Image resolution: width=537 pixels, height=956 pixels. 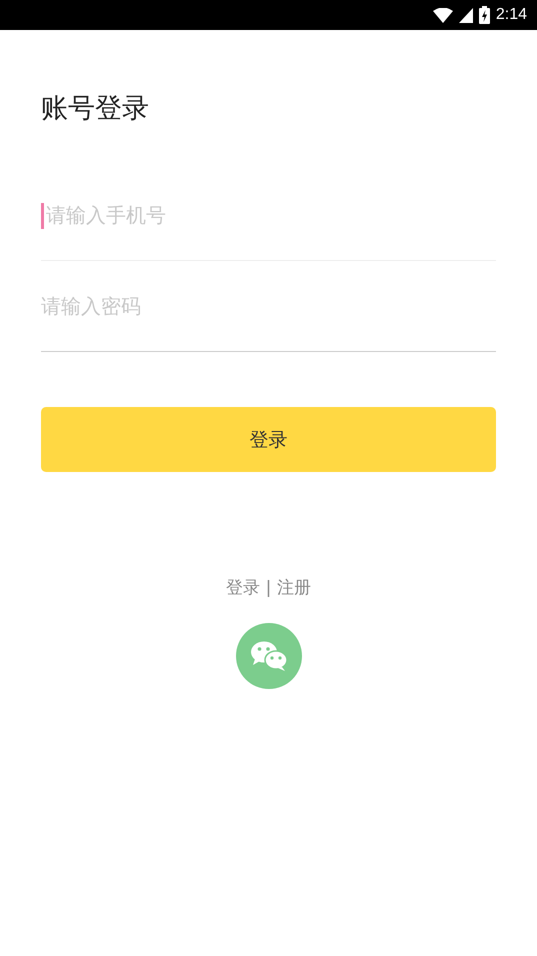 I want to click on status-time: 2:14, so click(x=511, y=15).